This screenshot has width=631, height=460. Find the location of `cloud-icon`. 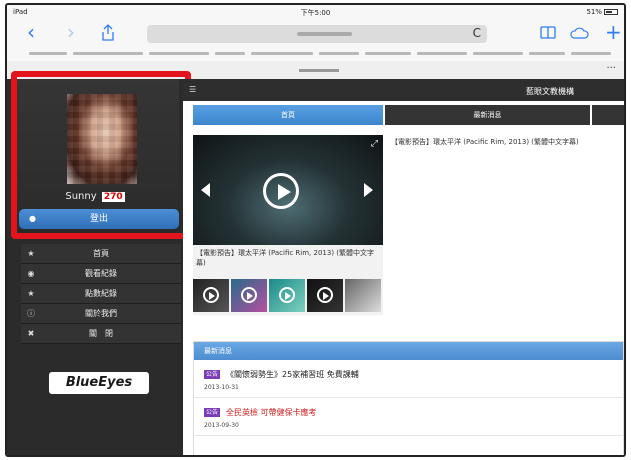

cloud-icon is located at coordinates (579, 33).